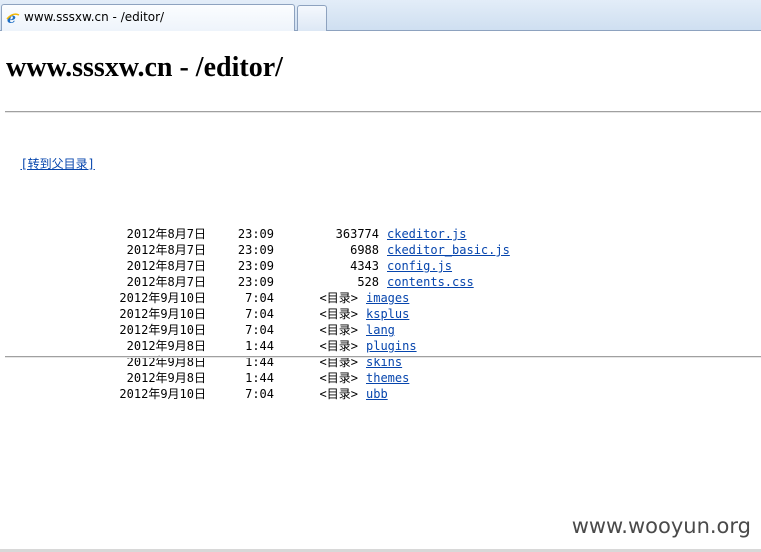 The height and width of the screenshot is (552, 761). I want to click on listing-row: 2012年9月8日 1:44 <目录> themes, so click(258, 378).